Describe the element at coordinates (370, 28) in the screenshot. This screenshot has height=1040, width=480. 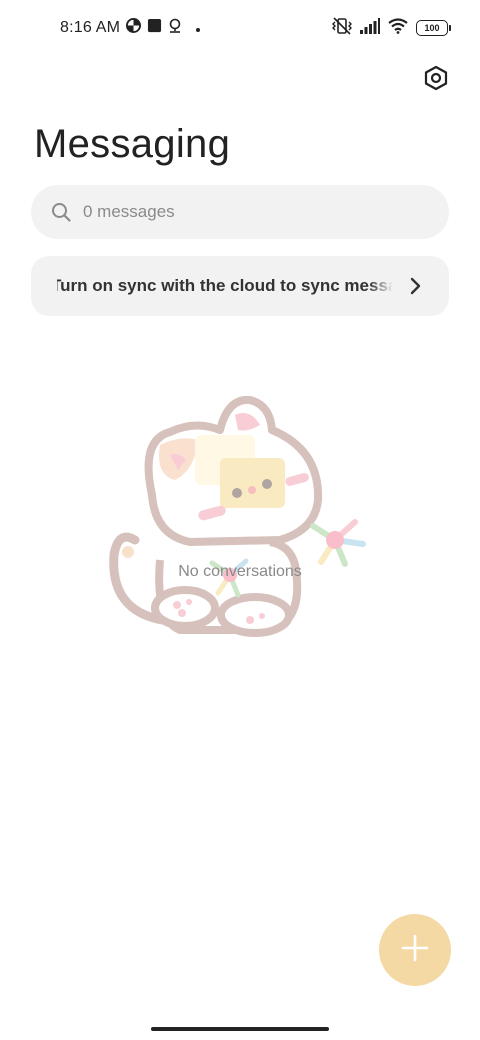
I see `signal-icon` at that location.